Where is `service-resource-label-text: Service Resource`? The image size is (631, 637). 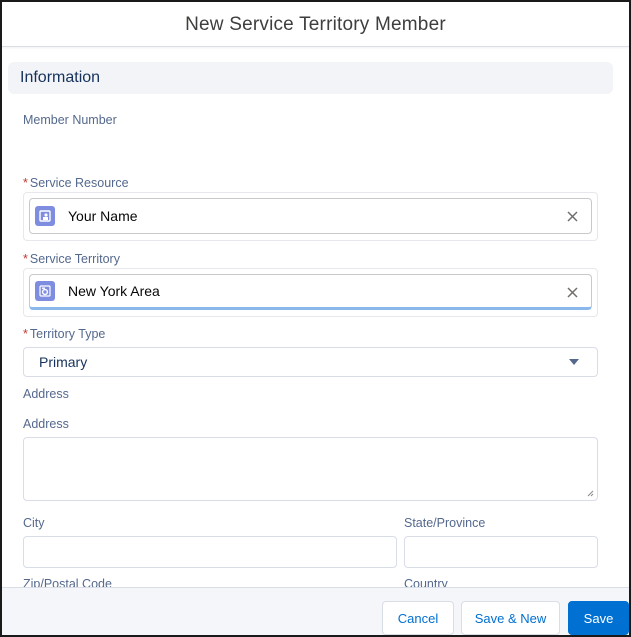
service-resource-label-text: Service Resource is located at coordinates (79, 183).